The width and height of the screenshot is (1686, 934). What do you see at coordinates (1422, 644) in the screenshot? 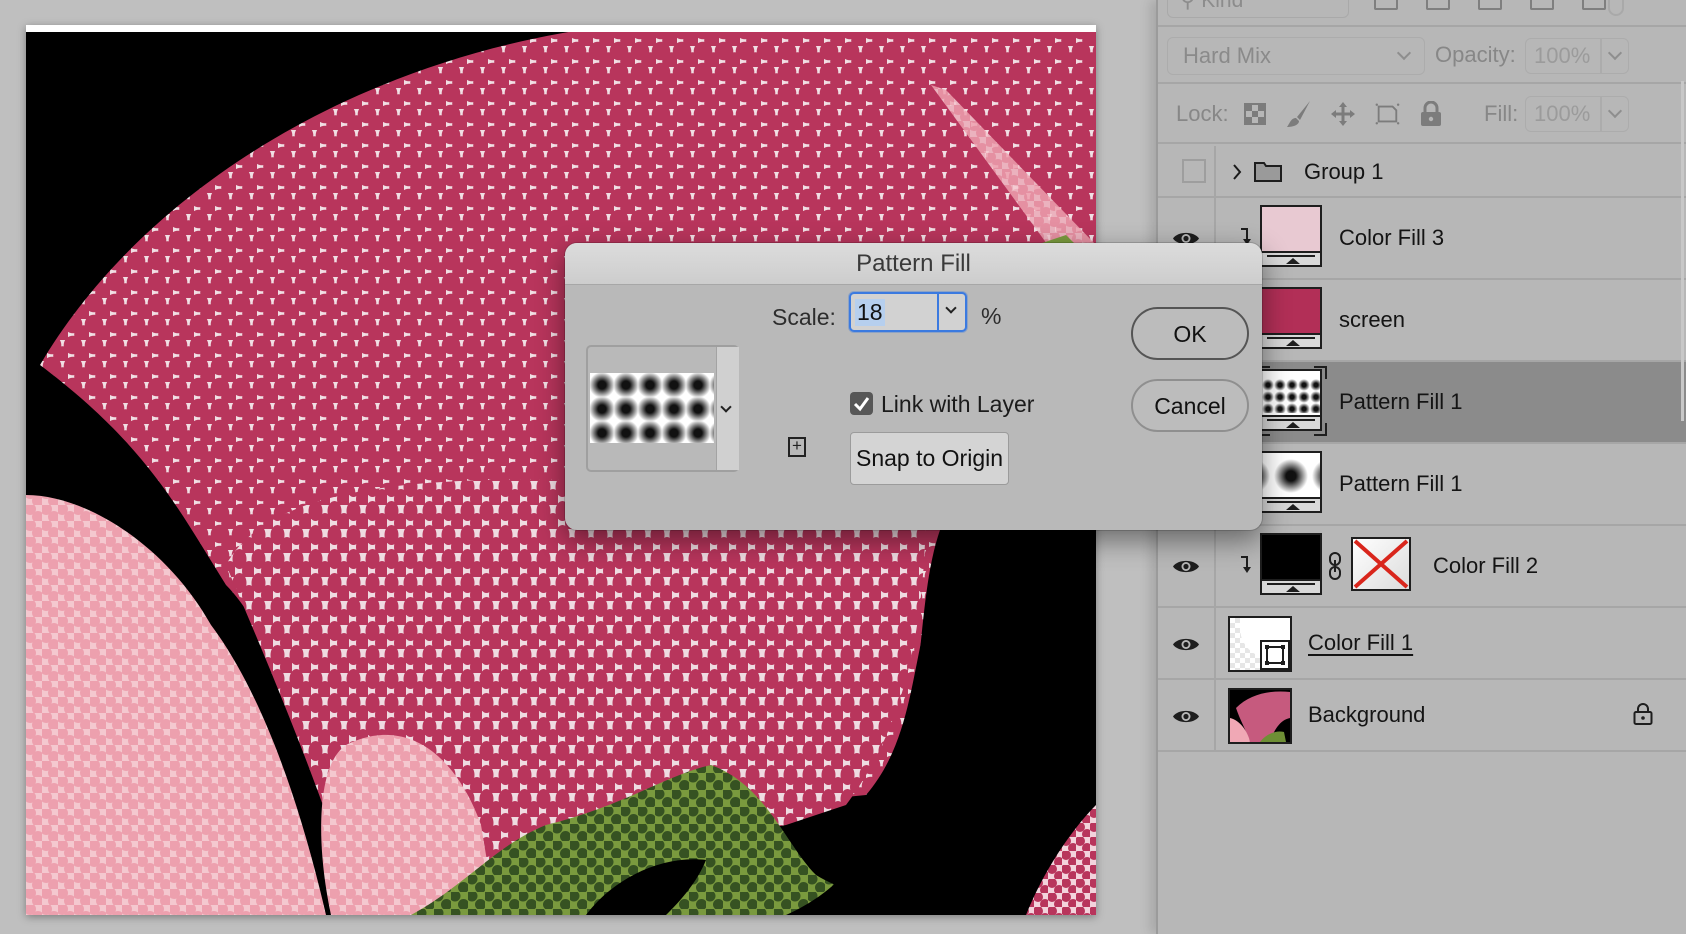
I see `layer-row-color-fill-1: Color Fill 1` at bounding box center [1422, 644].